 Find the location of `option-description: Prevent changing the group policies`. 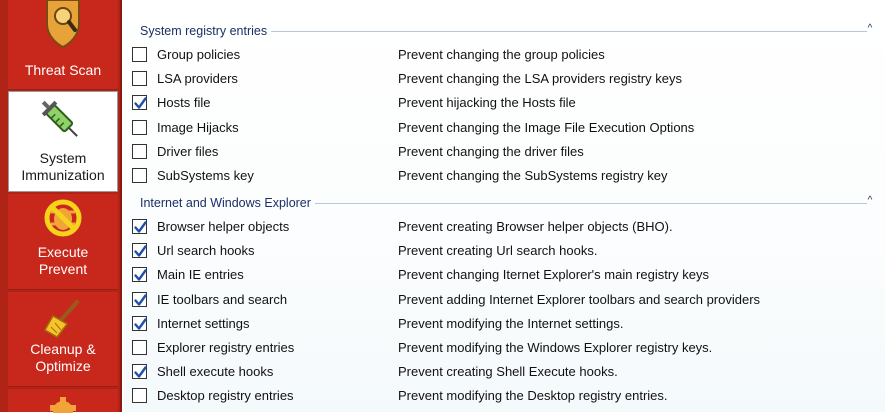

option-description: Prevent changing the group policies is located at coordinates (501, 54).